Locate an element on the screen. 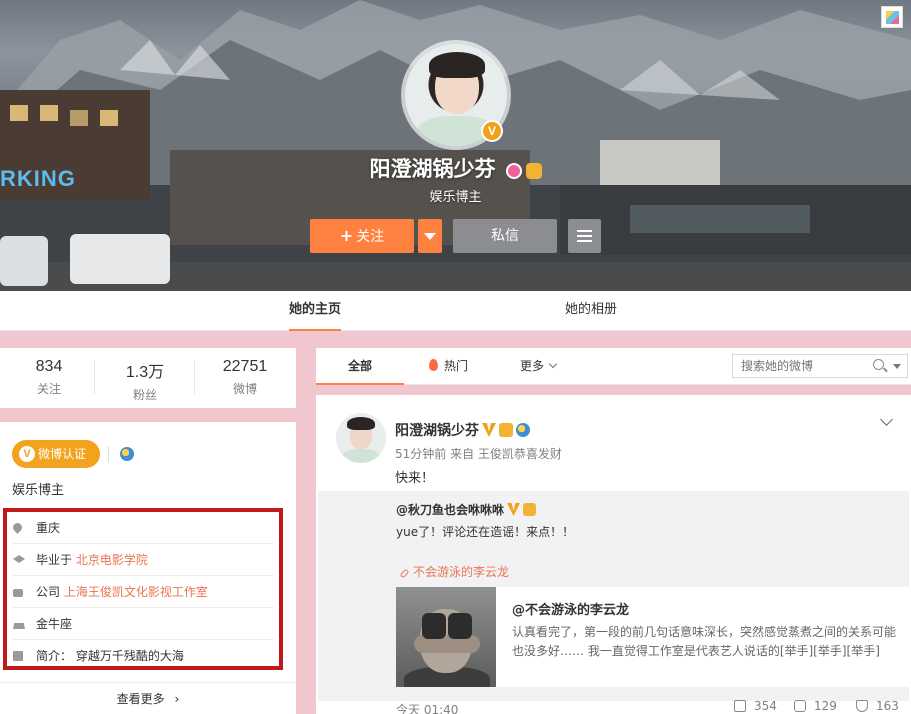  repost-text: yue了！评论还在造谣！来点！！ is located at coordinates (485, 532).